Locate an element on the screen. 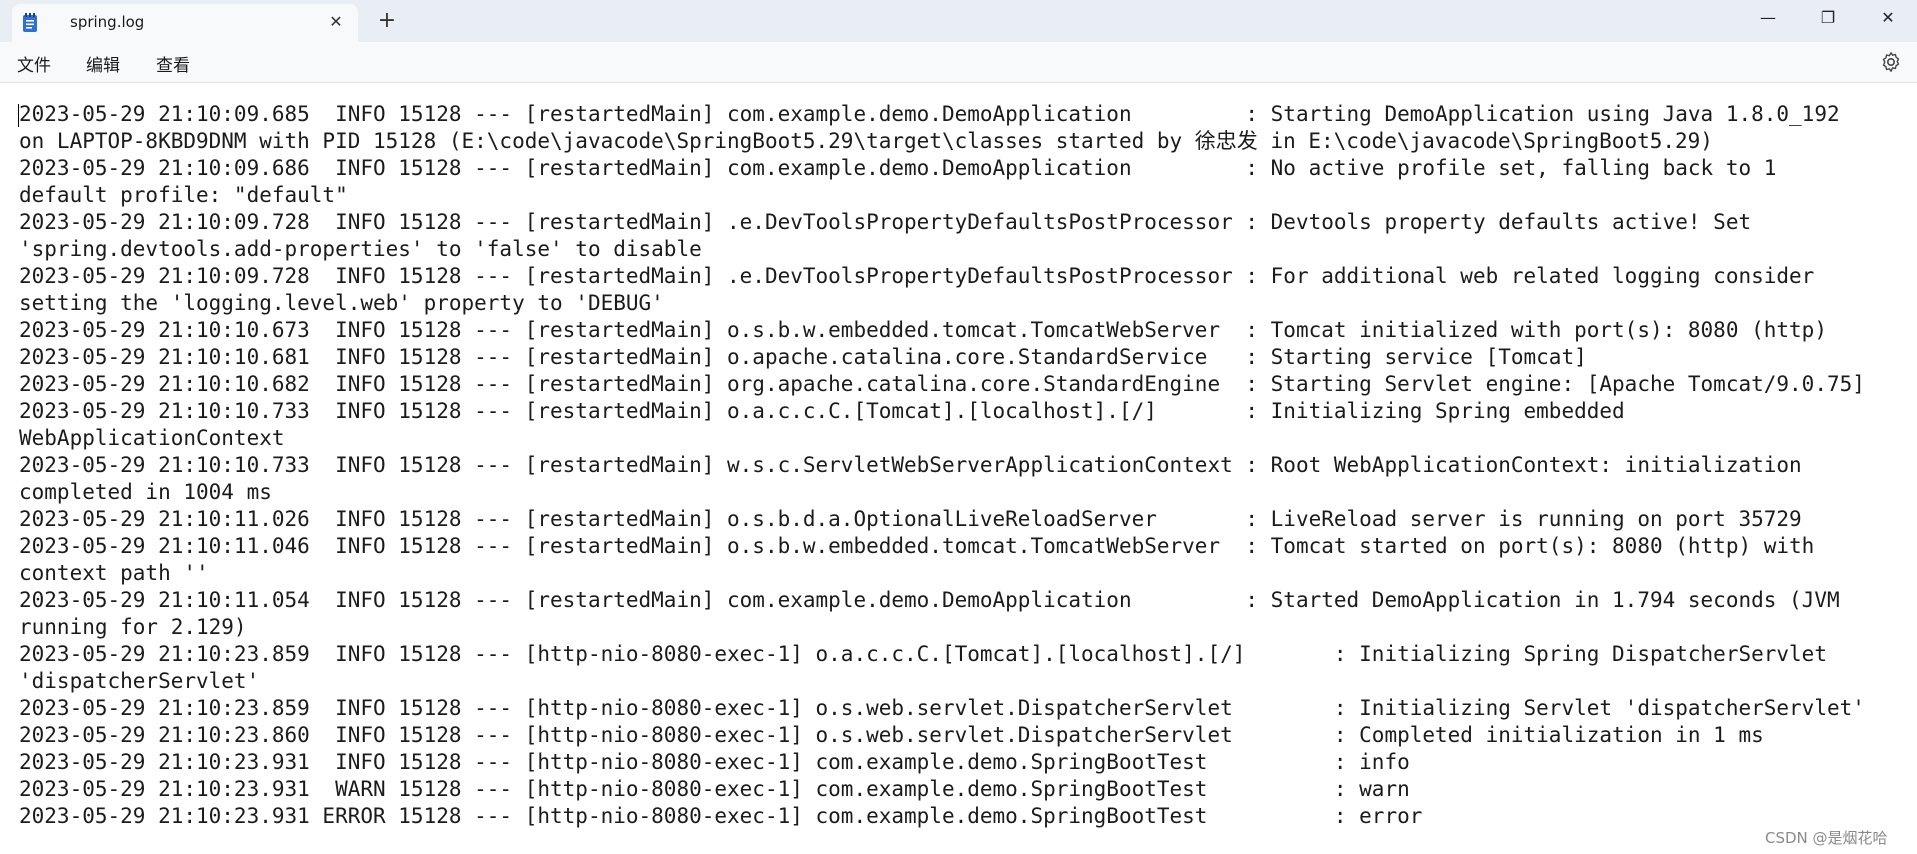 This screenshot has height=854, width=1917. menu-edit: 编辑 is located at coordinates (103, 63).